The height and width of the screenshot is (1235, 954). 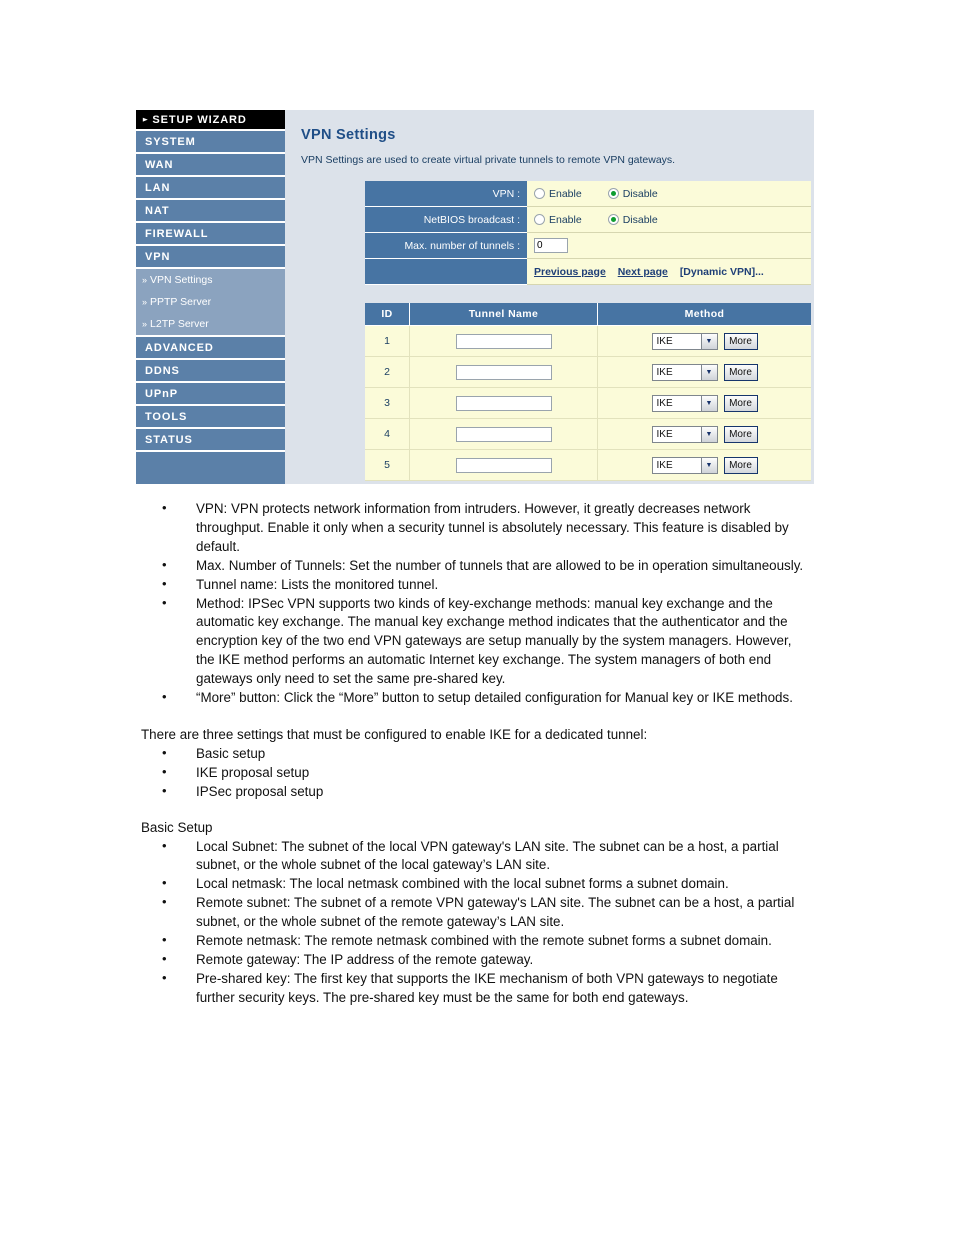 I want to click on sidebar-subitem-l2tp-server: » L2TP Server, so click(x=210, y=324).